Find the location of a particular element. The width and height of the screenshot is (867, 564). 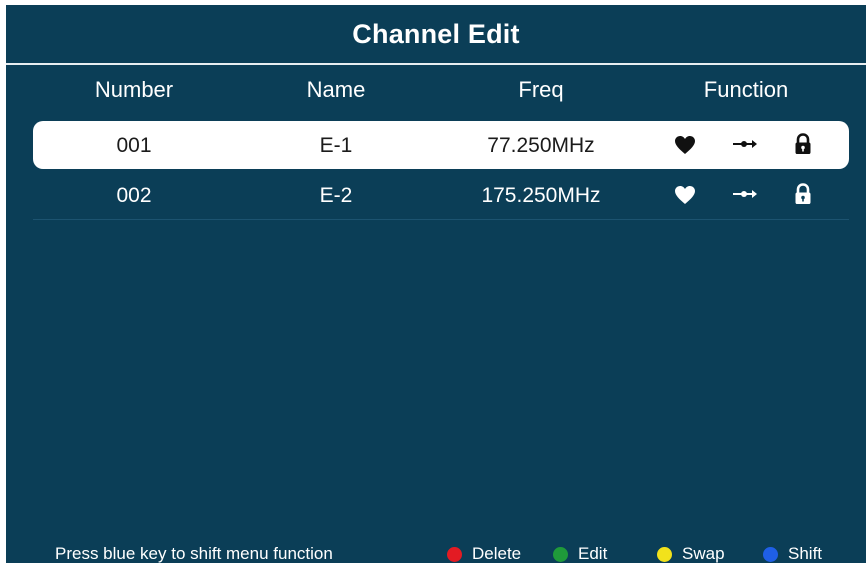

channel-row: 002 E-2 175.250MHz is located at coordinates (441, 195).